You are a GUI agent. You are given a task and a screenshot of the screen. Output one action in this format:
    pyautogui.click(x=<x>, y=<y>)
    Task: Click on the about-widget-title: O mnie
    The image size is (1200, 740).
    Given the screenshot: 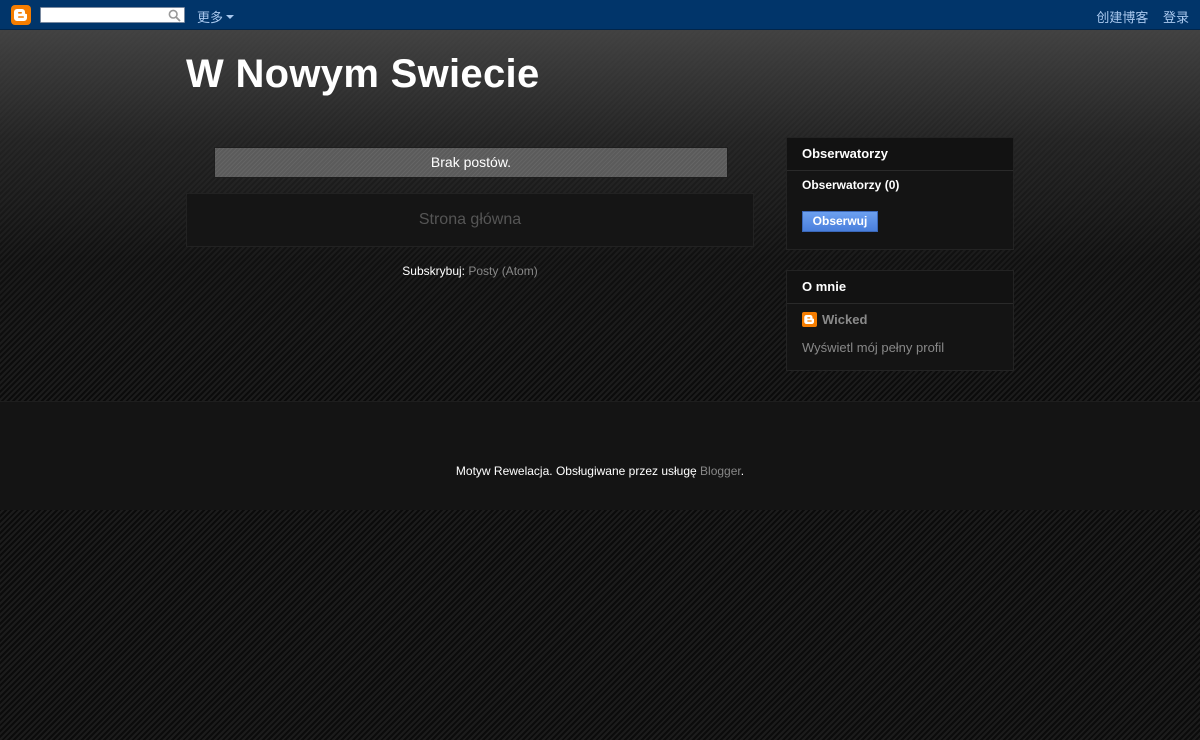 What is the action you would take?
    pyautogui.click(x=900, y=287)
    